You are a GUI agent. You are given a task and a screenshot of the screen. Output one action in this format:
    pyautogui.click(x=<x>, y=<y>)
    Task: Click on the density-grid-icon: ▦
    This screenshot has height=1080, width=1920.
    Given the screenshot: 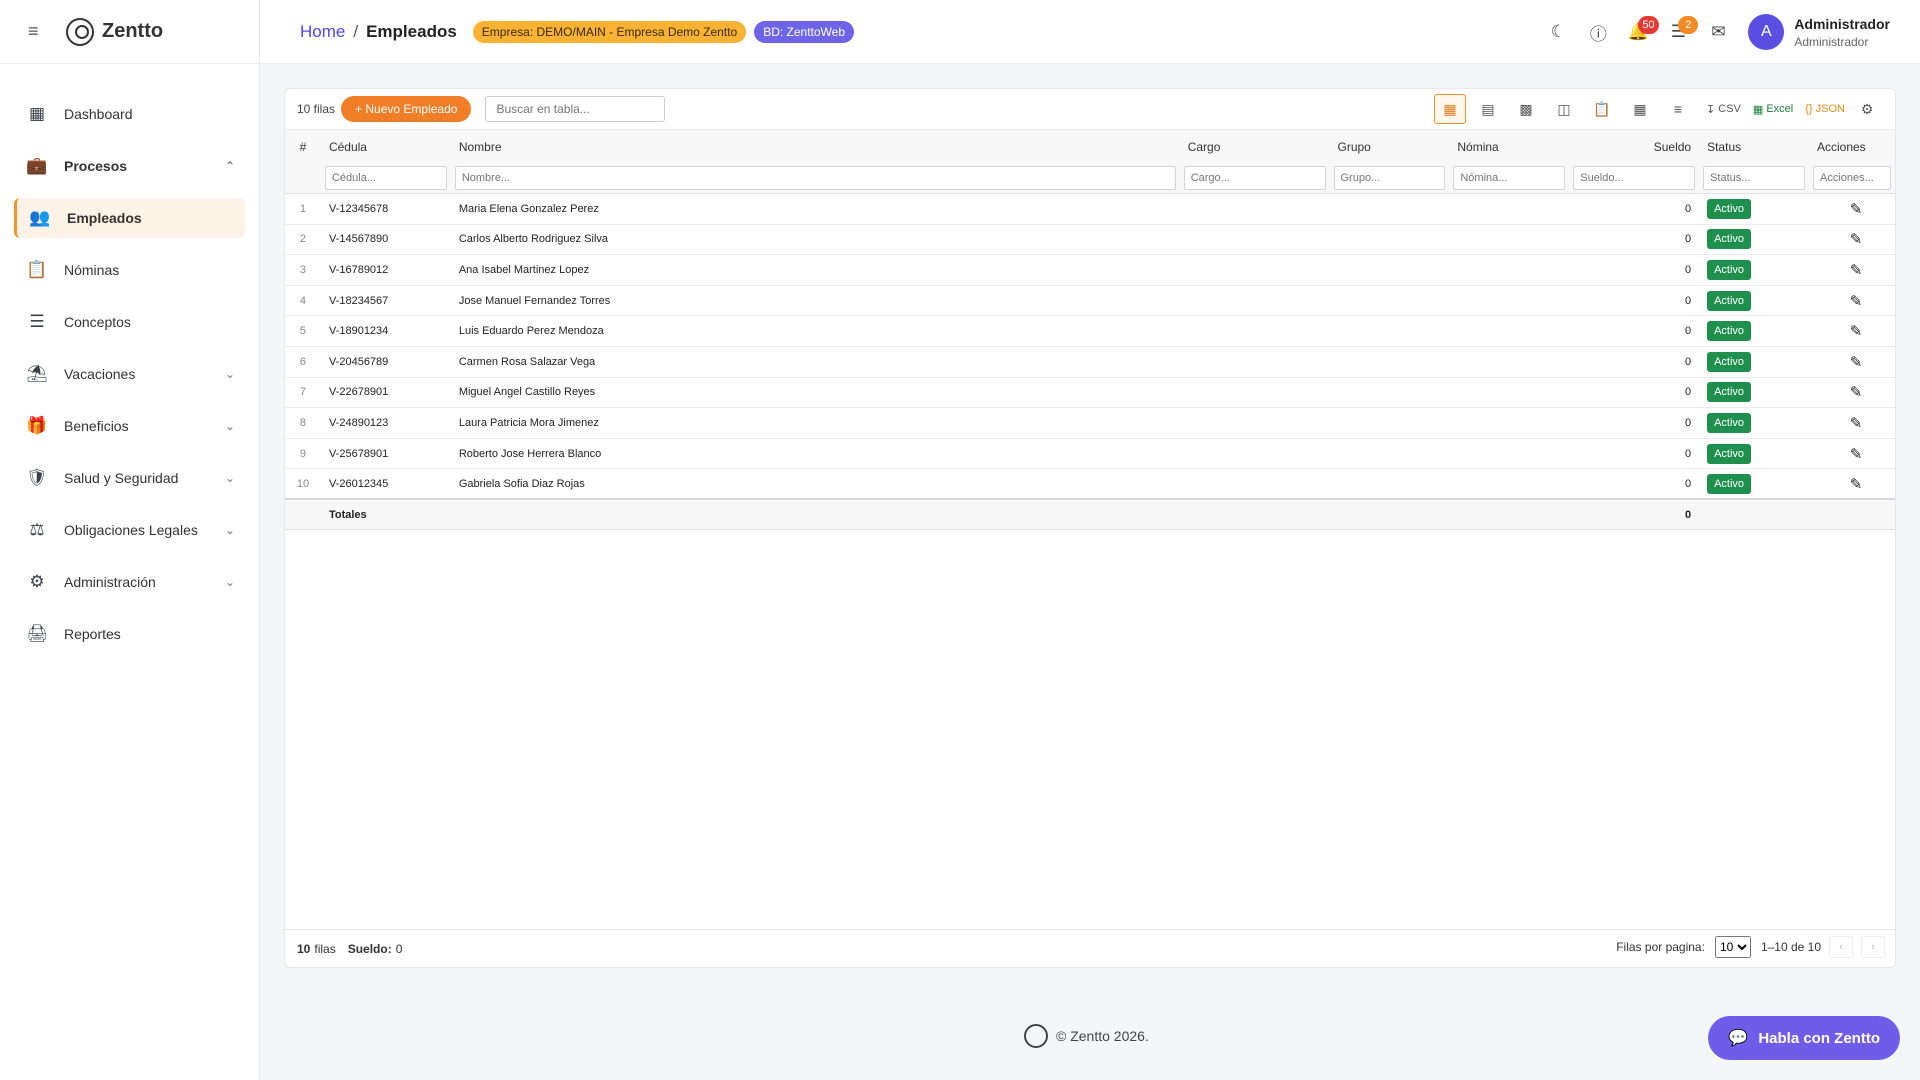 What is the action you would take?
    pyautogui.click(x=1640, y=109)
    